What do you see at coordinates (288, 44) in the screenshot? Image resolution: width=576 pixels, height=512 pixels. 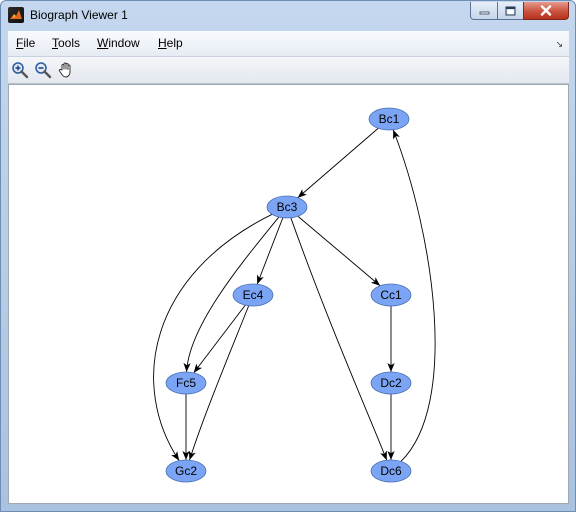 I see `menu-bar: File Tools Window Help ↘` at bounding box center [288, 44].